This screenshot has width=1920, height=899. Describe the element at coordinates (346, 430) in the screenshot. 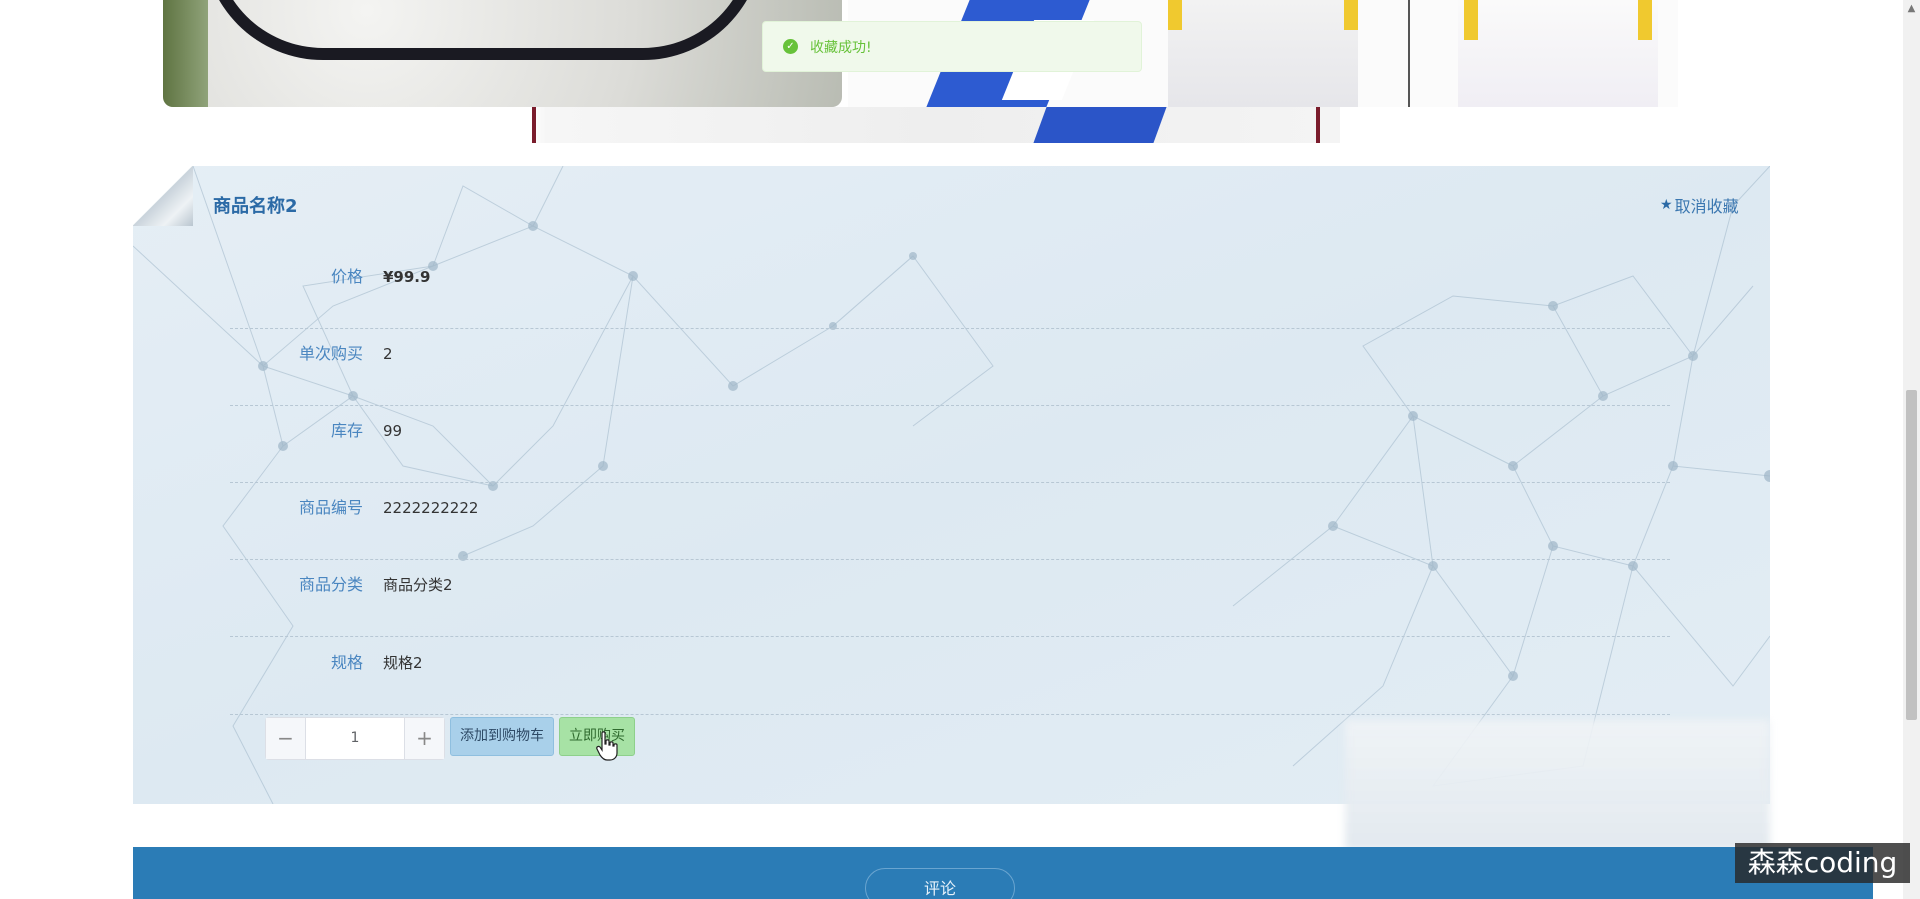

I see `detail-label: 库存` at that location.